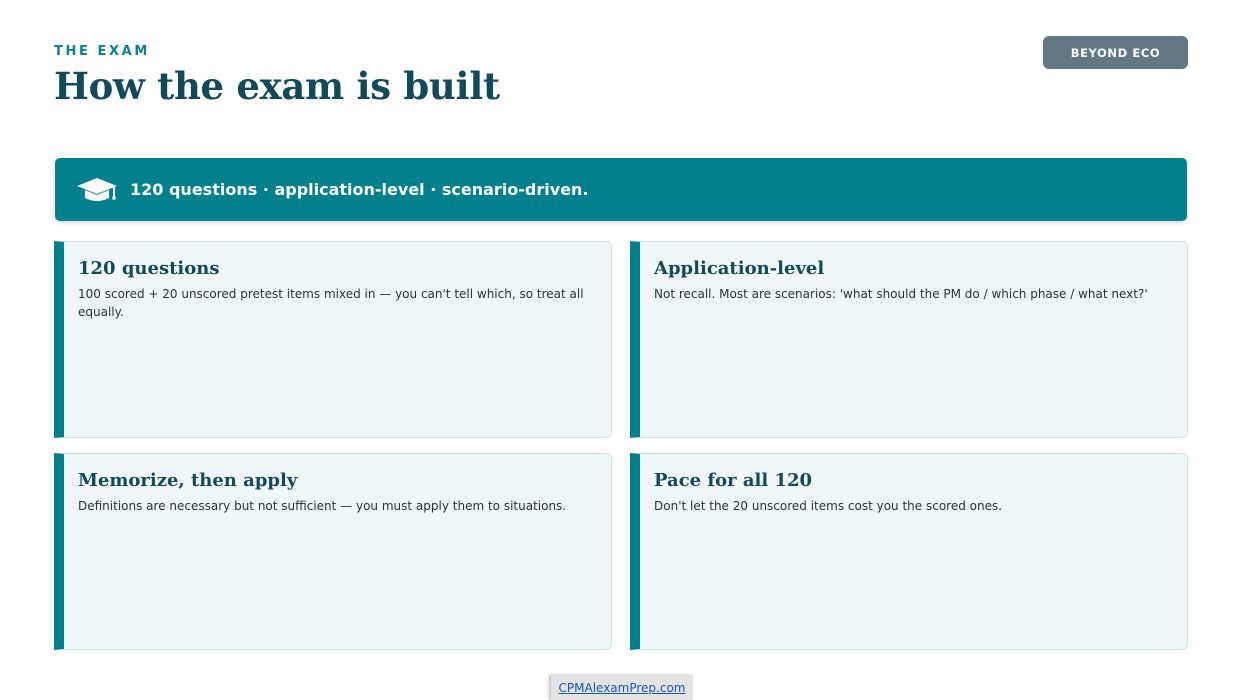 The height and width of the screenshot is (700, 1243). Describe the element at coordinates (739, 268) in the screenshot. I see `card-title: Application-level` at that location.